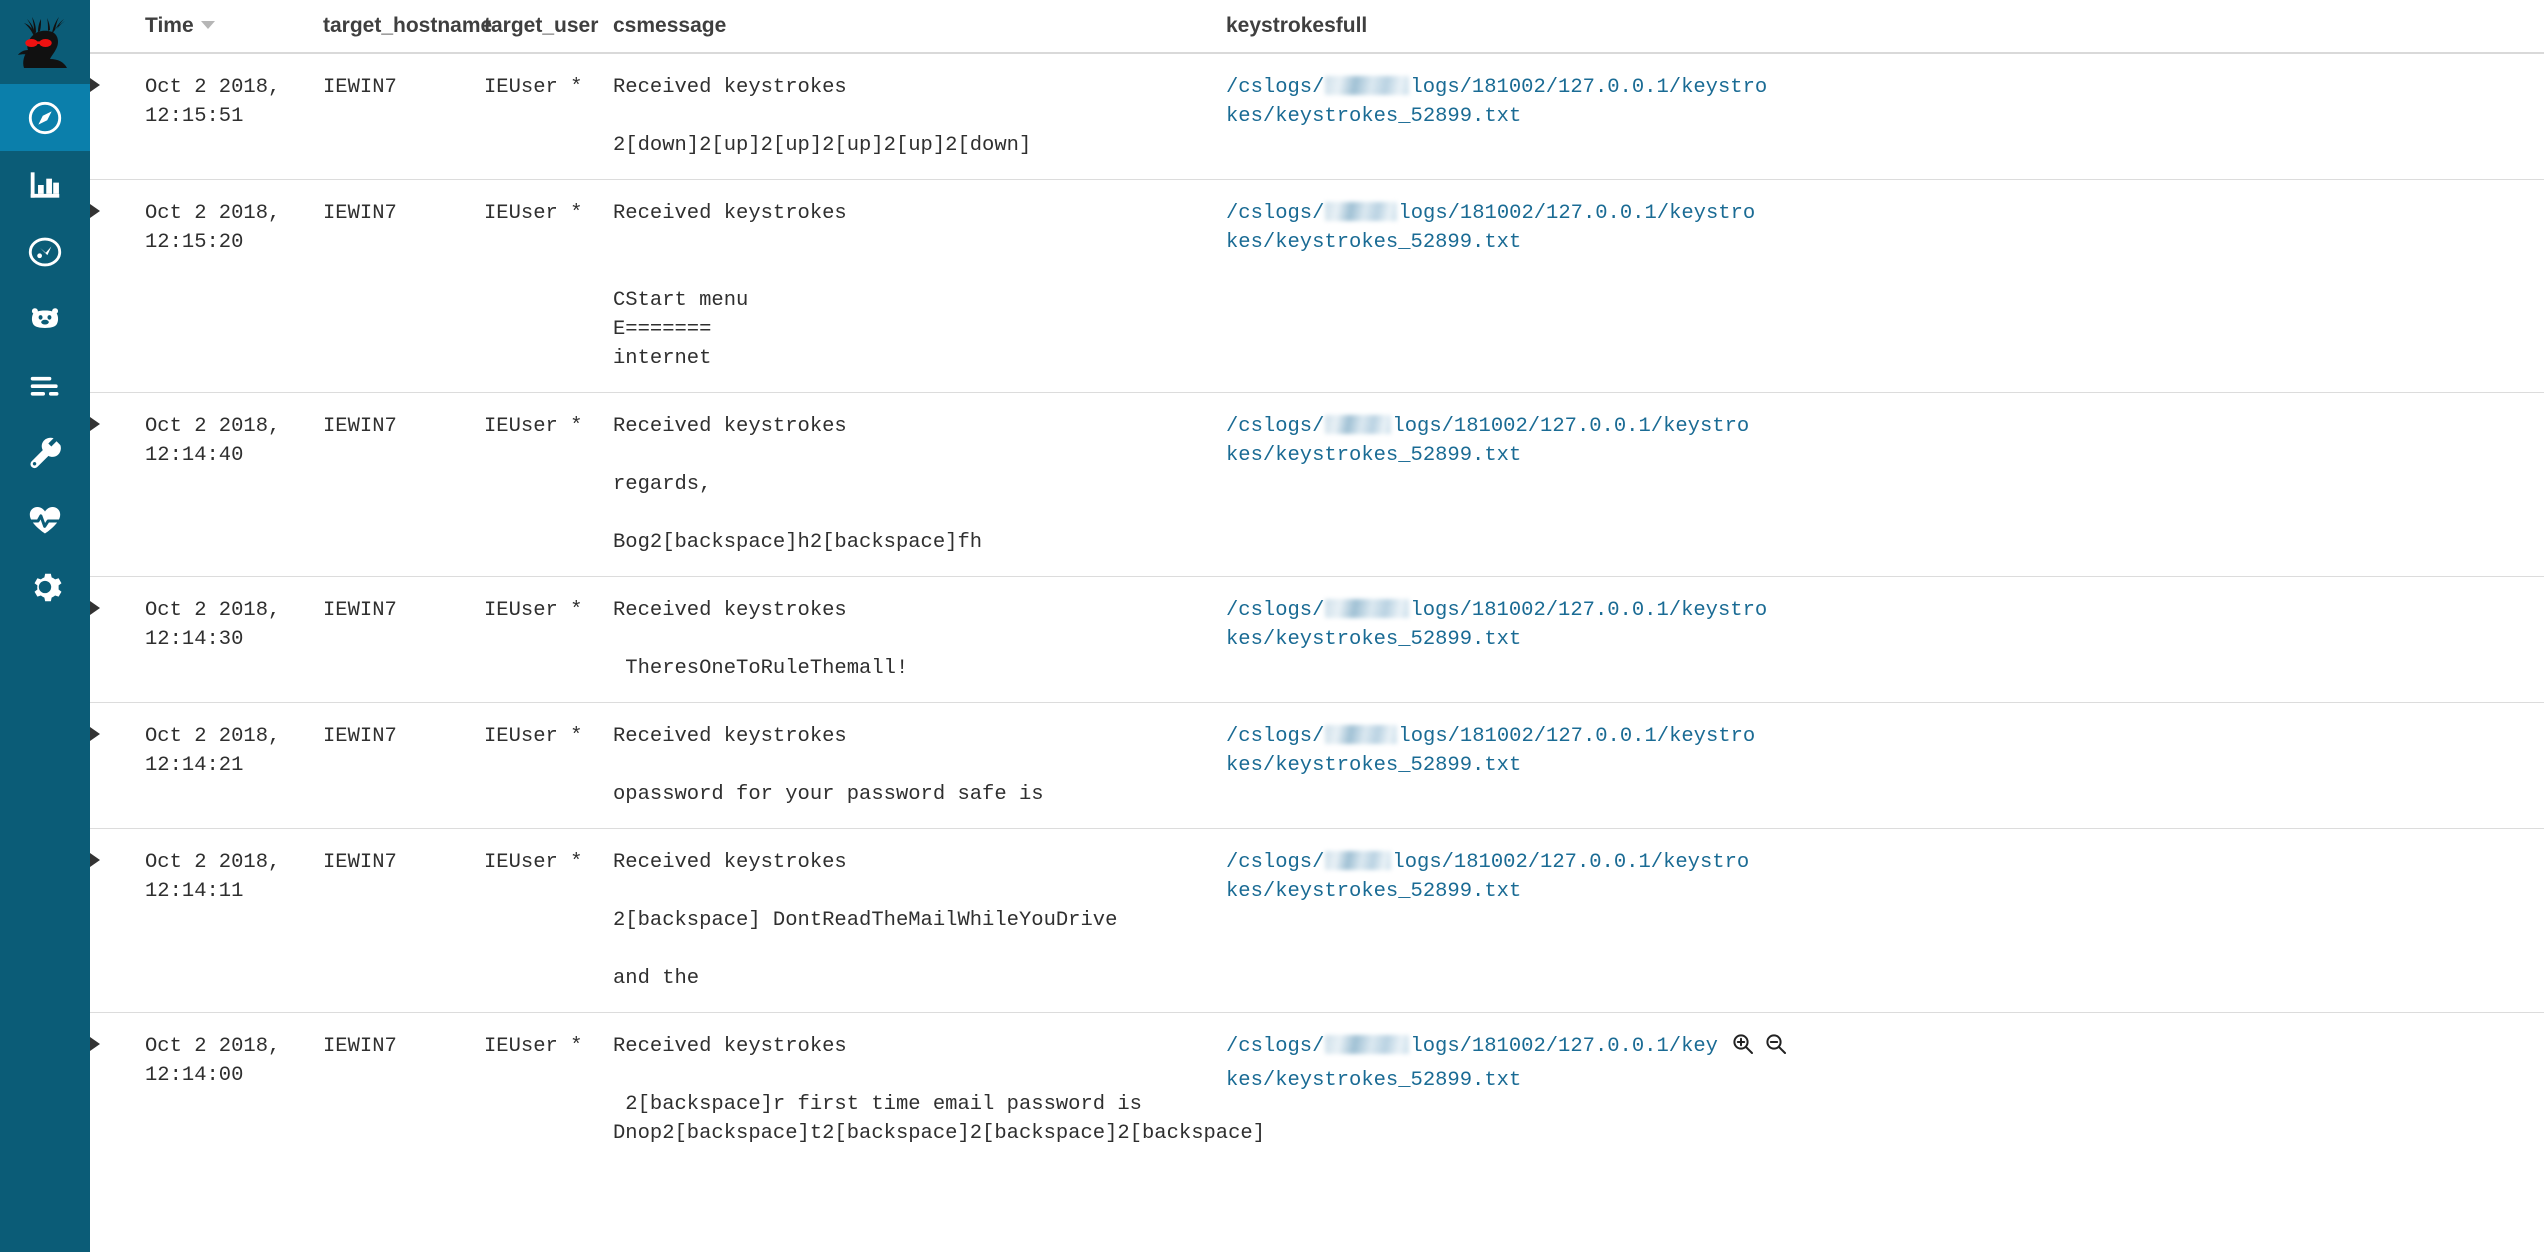 Image resolution: width=2544 pixels, height=1252 pixels. I want to click on csmessage-line: and the, so click(656, 978).